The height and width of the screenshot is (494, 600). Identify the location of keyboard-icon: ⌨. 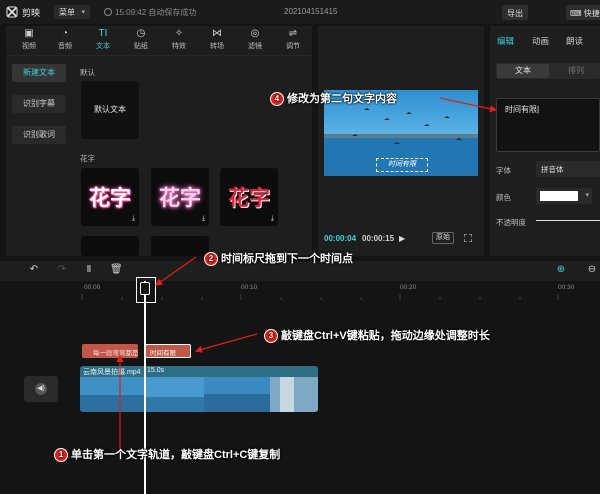
(576, 13).